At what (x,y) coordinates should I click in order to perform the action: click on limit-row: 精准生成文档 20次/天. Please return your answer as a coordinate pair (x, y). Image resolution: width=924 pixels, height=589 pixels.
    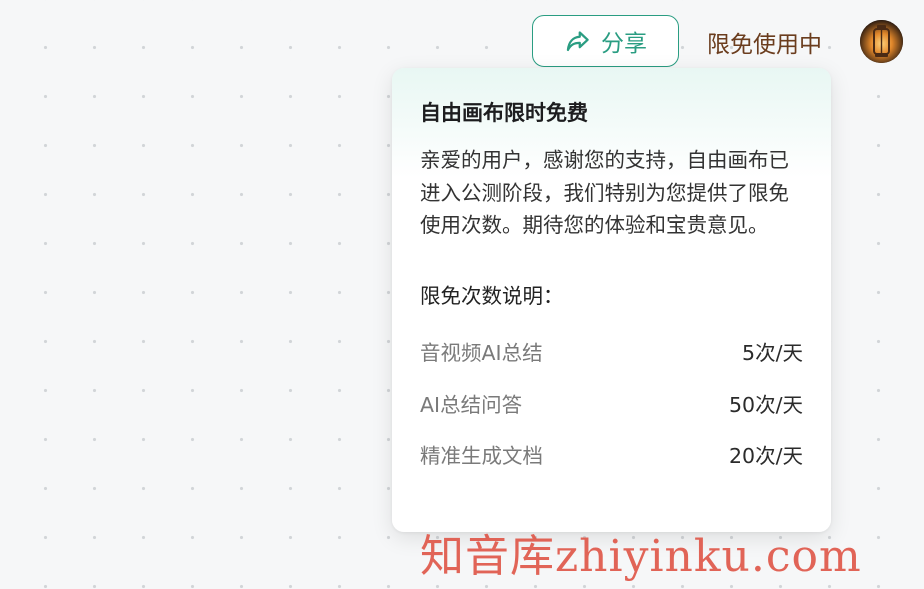
    Looking at the image, I should click on (611, 455).